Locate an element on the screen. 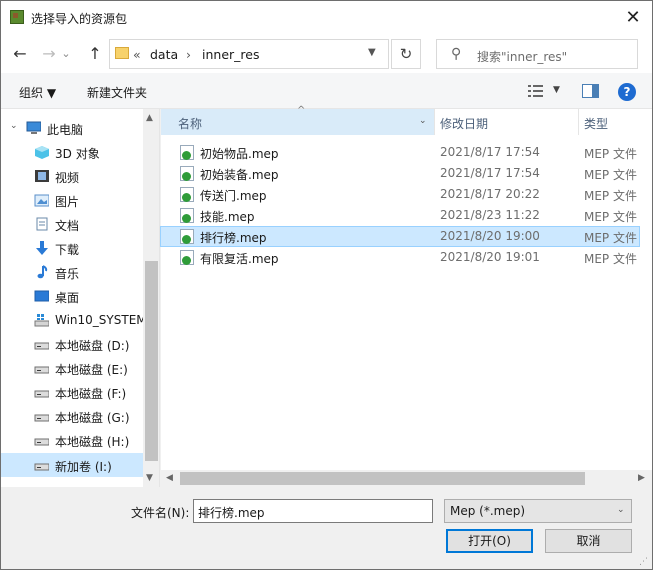 This screenshot has height=570, width=653. sidebar-item-label: 此电脑 is located at coordinates (65, 130).